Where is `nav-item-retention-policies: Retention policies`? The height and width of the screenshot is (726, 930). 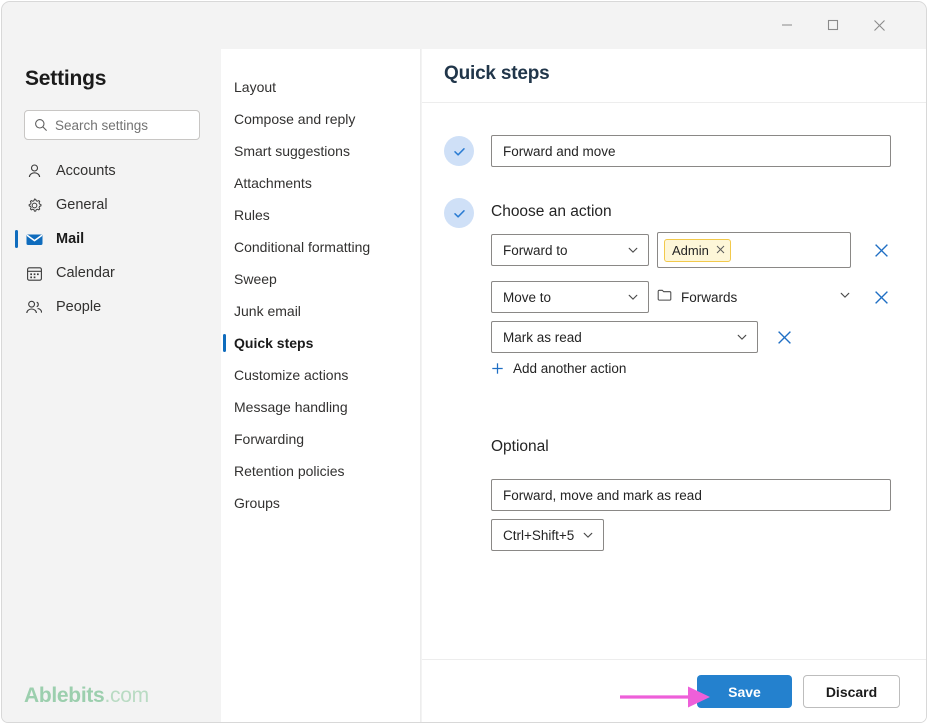
nav-item-retention-policies: Retention policies is located at coordinates (320, 471).